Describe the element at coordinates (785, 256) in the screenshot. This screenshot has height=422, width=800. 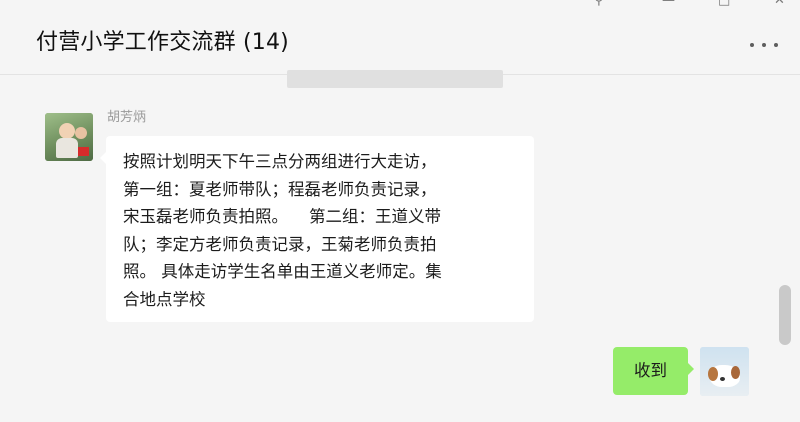
I see `scrollbar` at that location.